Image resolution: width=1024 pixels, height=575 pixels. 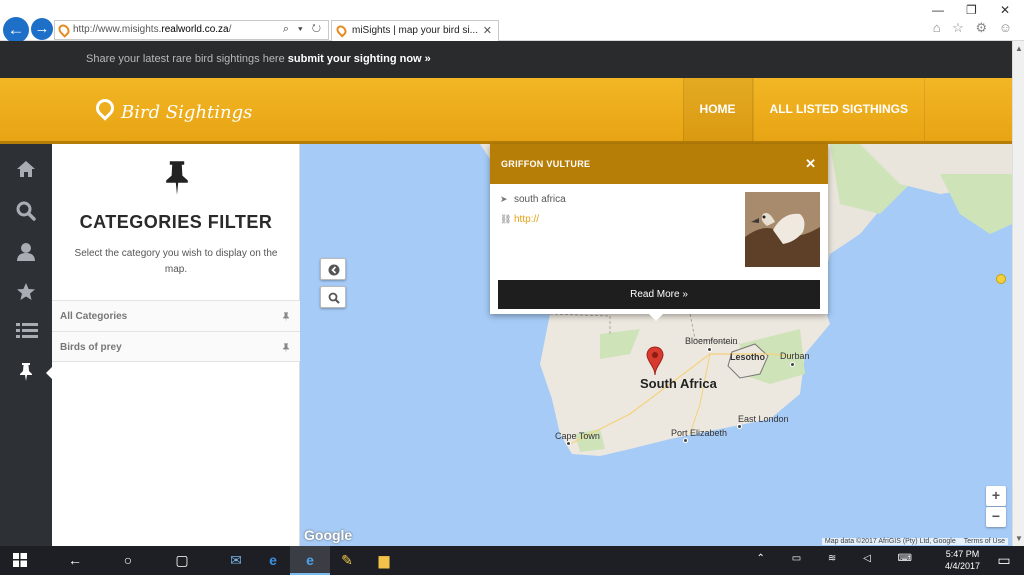 I want to click on map-search-button, so click(x=333, y=297).